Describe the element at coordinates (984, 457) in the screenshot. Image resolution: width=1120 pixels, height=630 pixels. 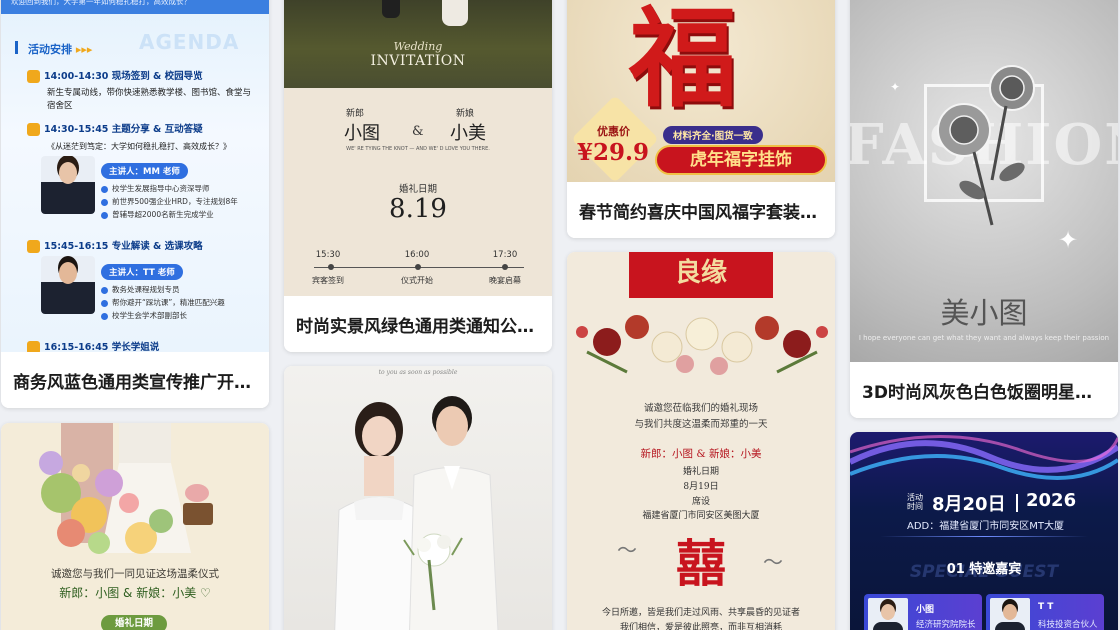
I see `light-wave` at that location.